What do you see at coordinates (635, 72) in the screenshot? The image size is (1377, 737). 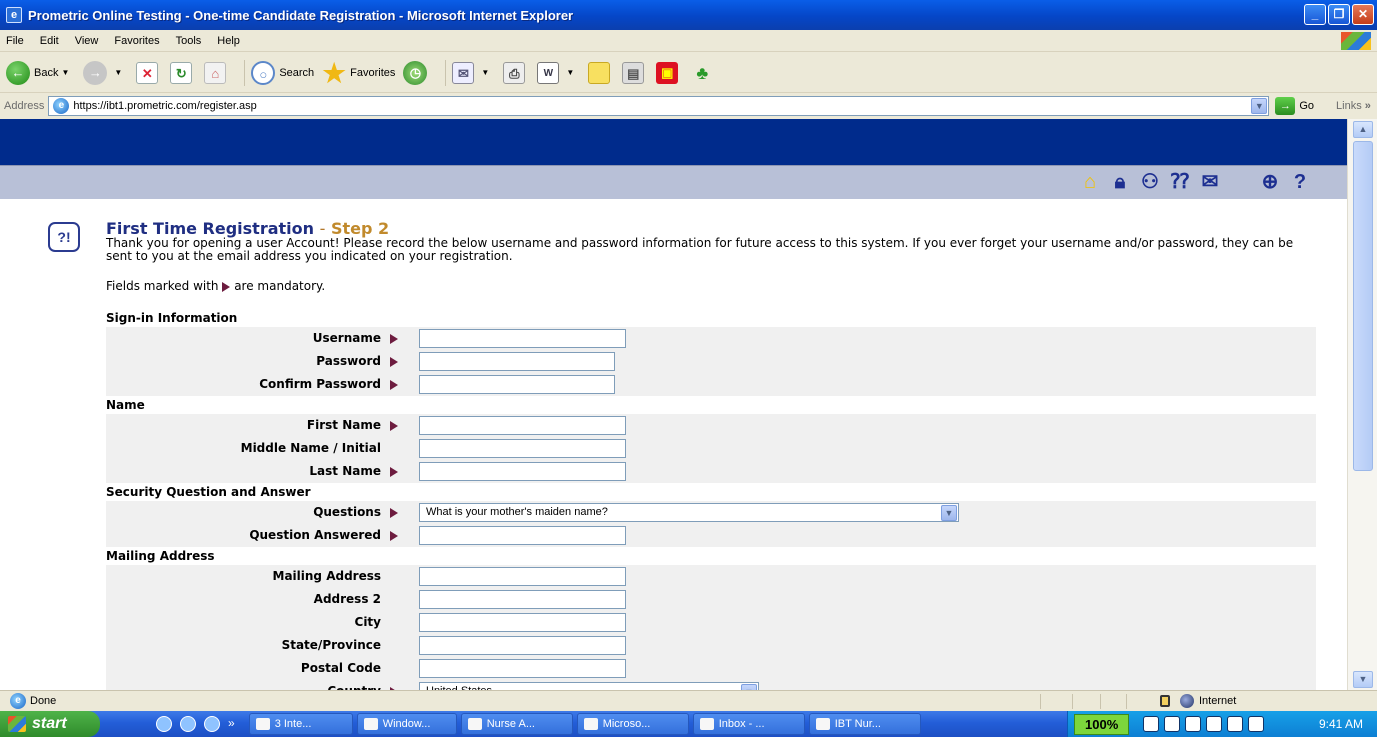 I see `research-button: ▤` at bounding box center [635, 72].